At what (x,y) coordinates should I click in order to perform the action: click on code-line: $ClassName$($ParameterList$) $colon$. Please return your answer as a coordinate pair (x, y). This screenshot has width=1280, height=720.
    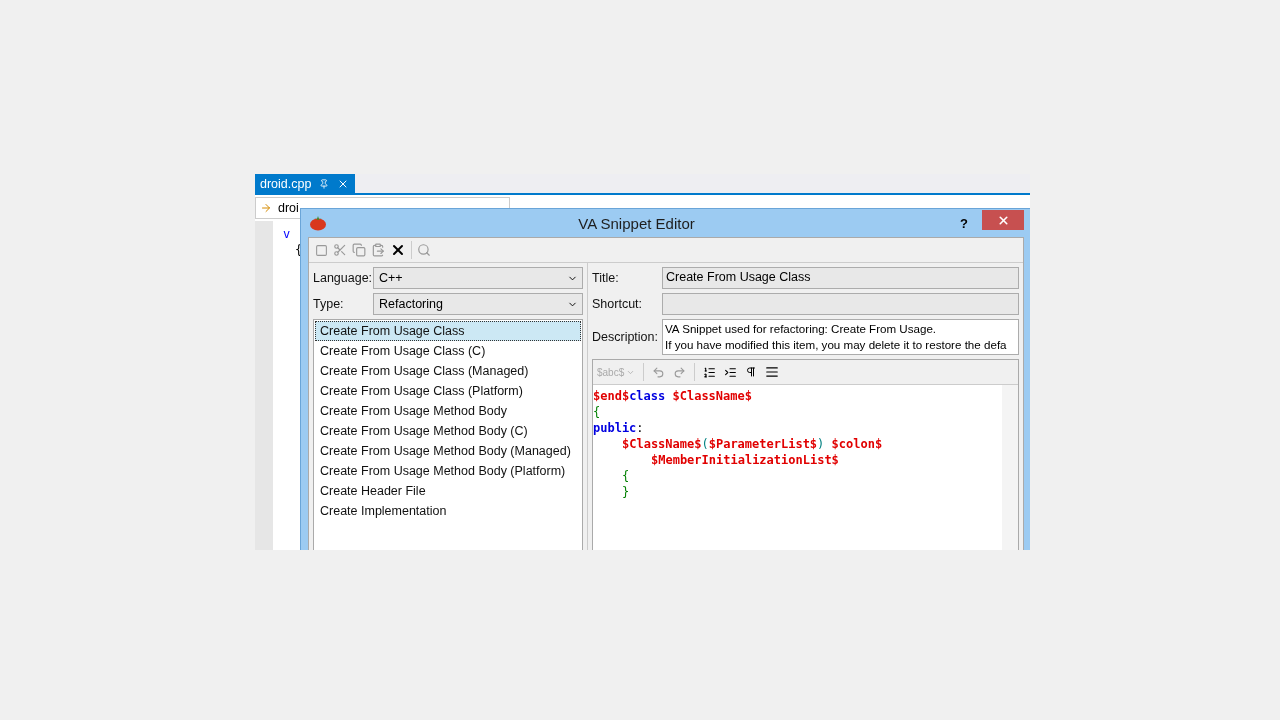
    Looking at the image, I should click on (752, 444).